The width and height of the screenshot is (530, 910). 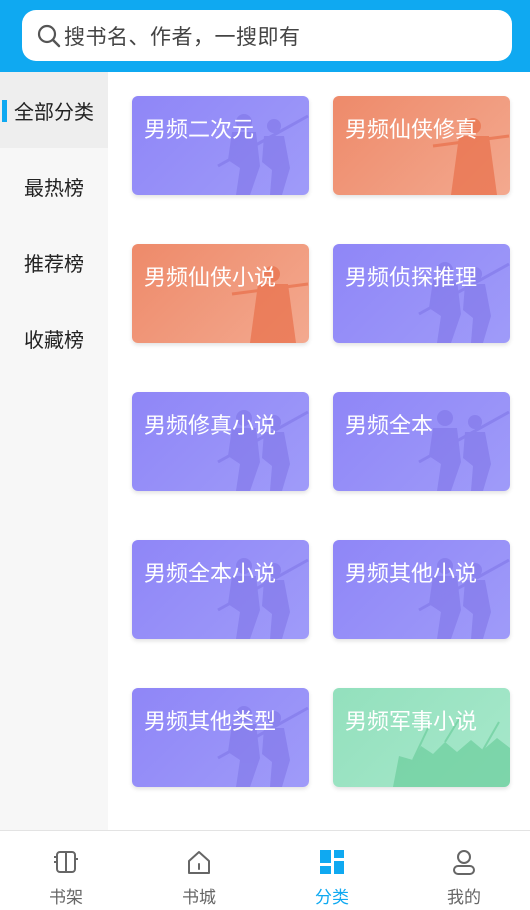 I want to click on category-card: 男频仙侠修真, so click(x=421, y=145).